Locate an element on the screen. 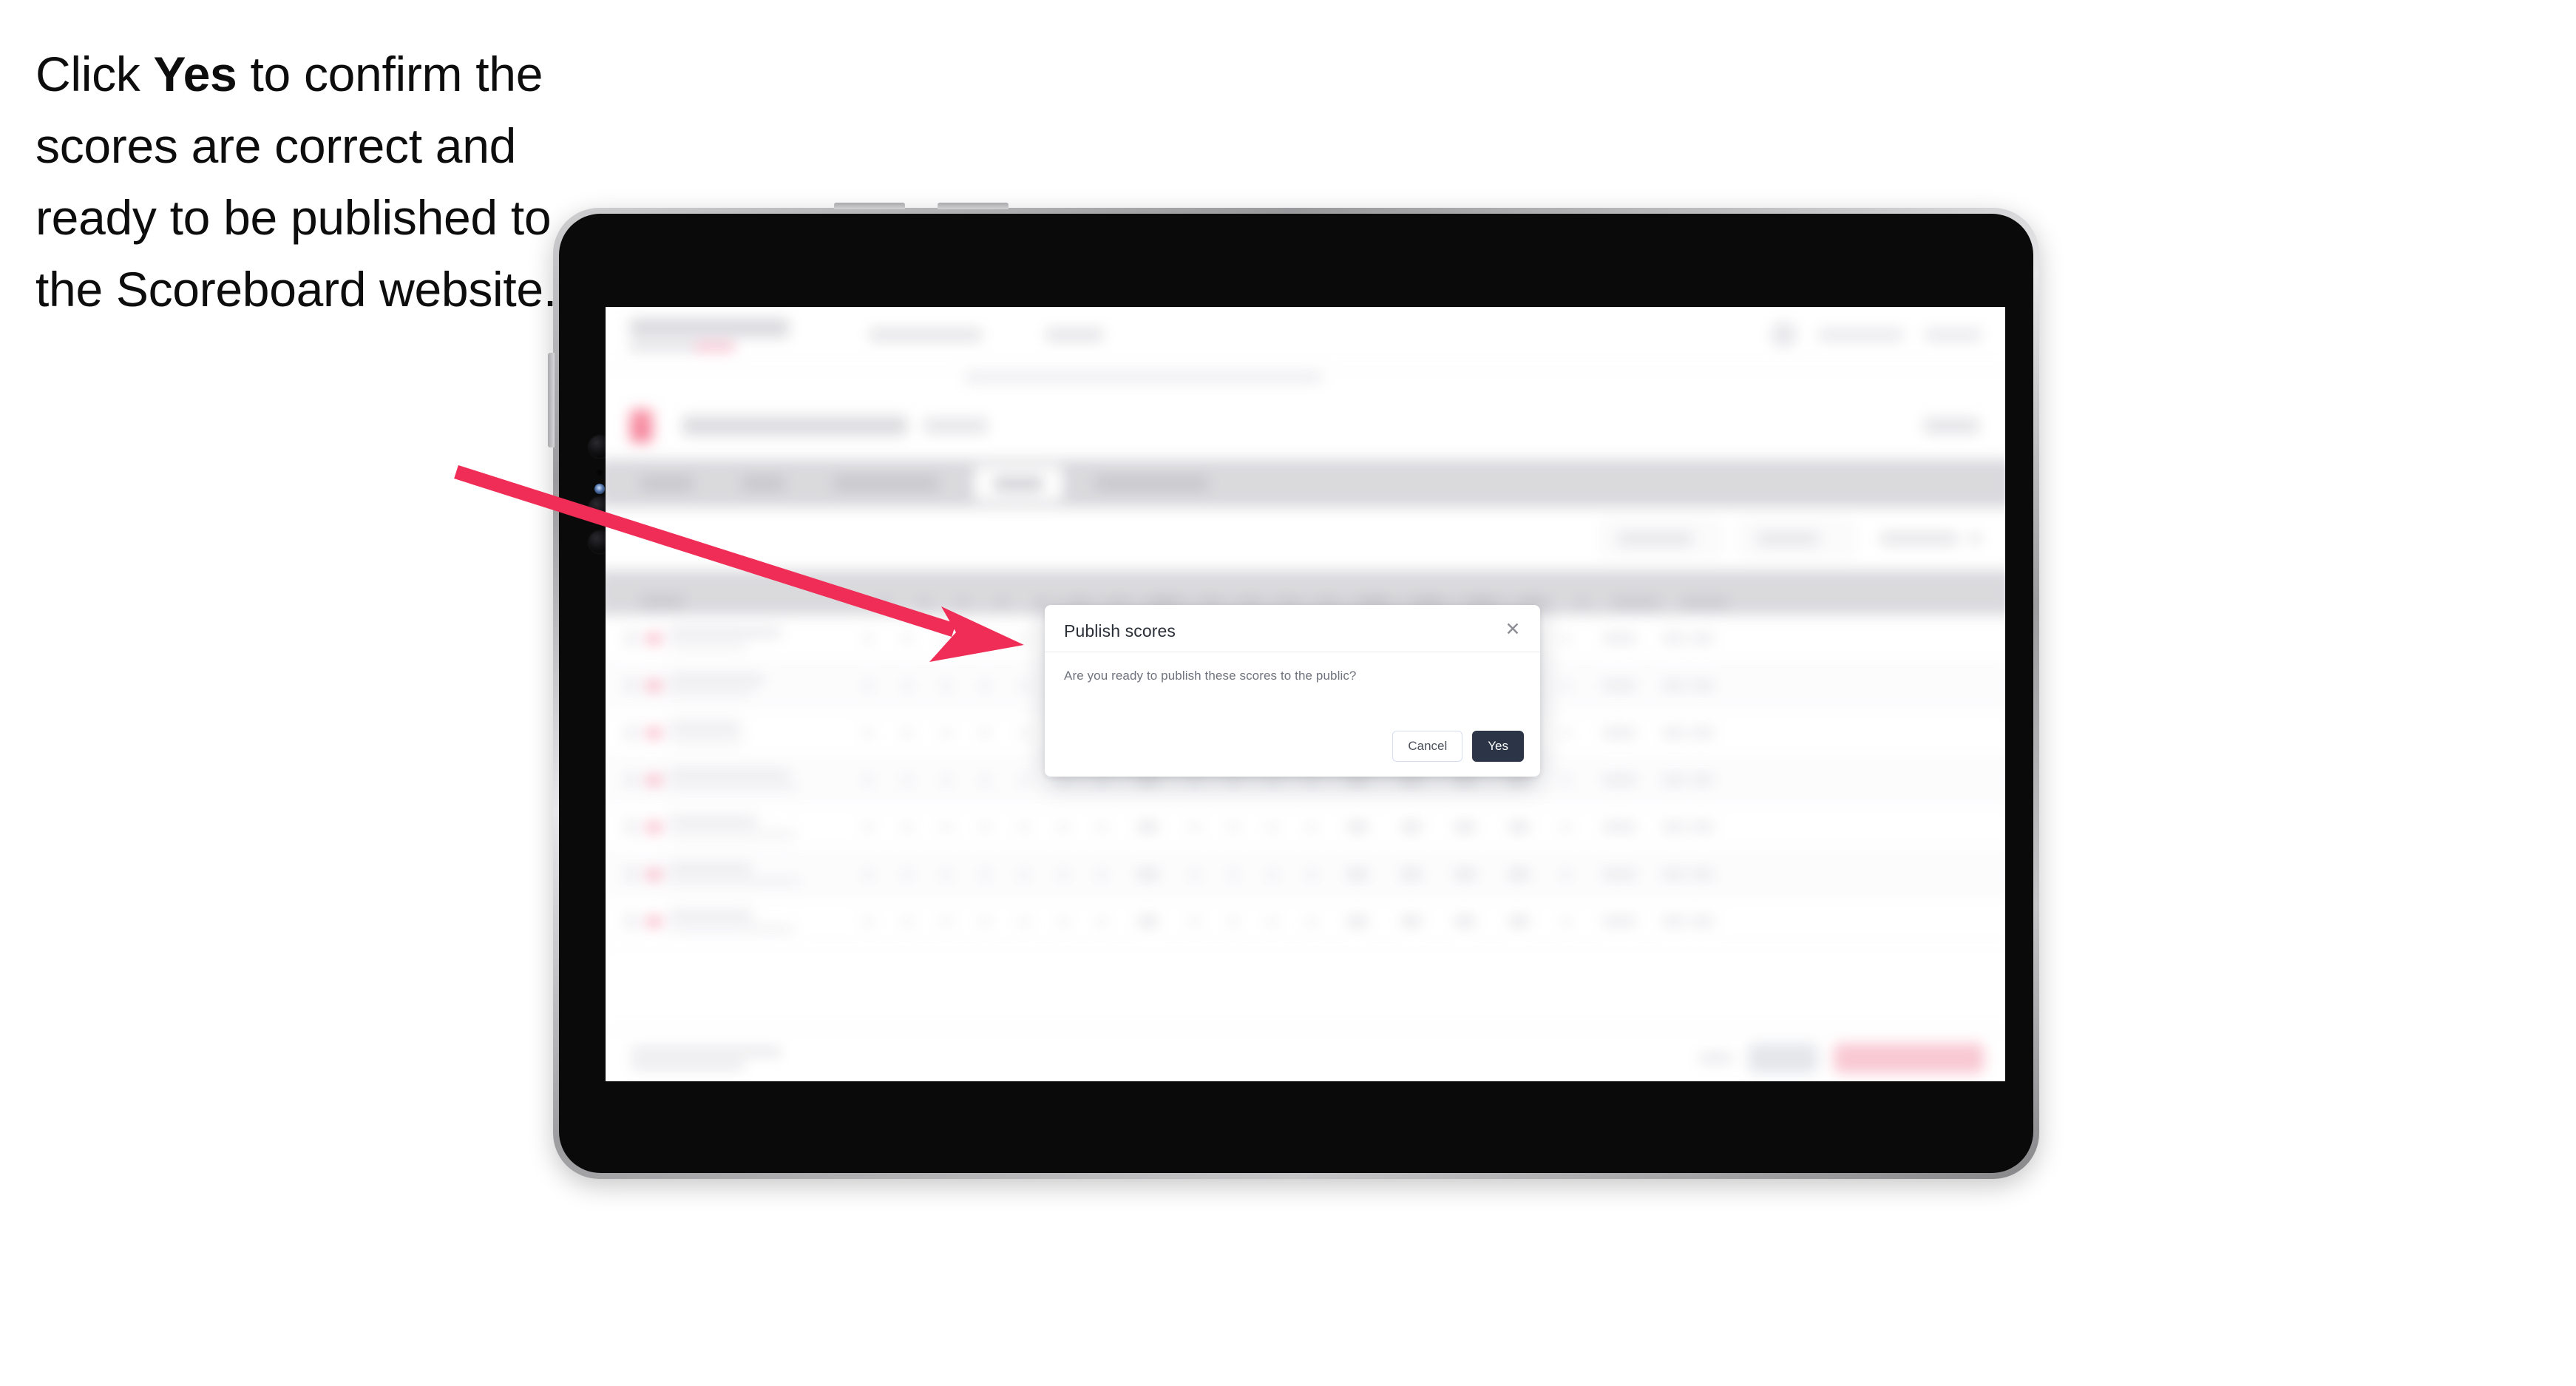  power-button is located at coordinates (551, 400).